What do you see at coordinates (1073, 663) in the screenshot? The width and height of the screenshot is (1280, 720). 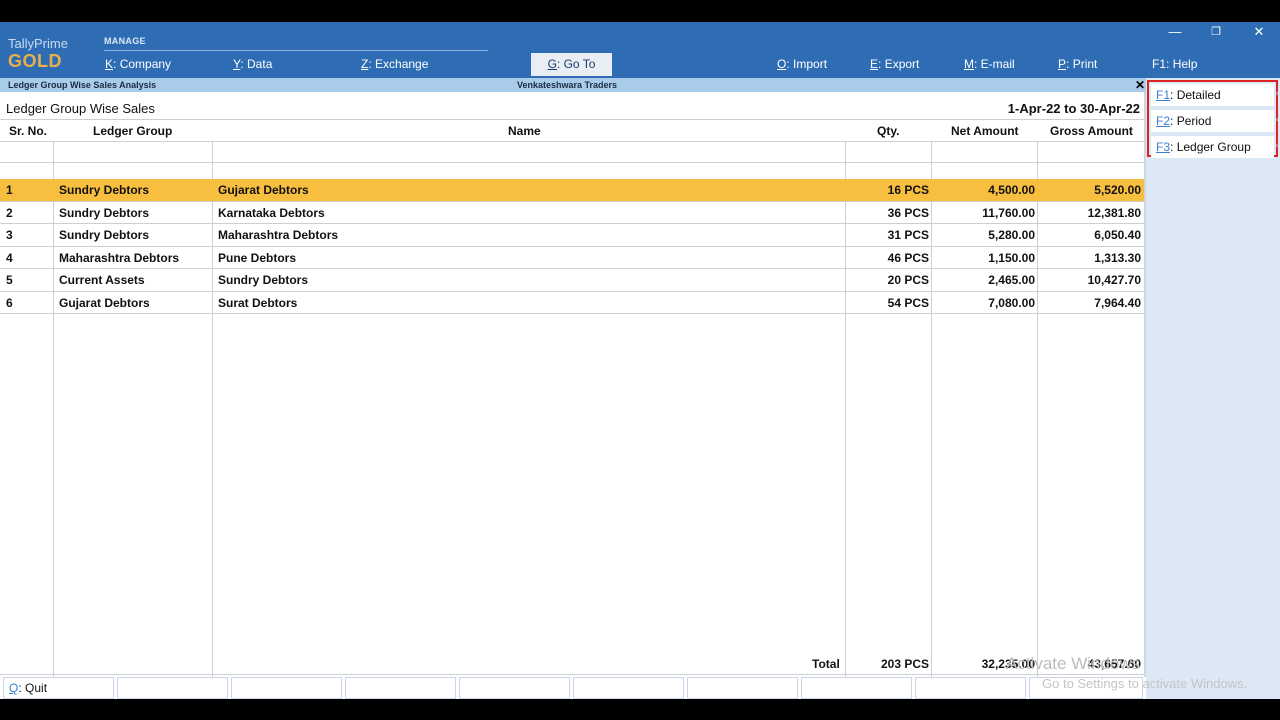 I see `activation-watermark-title: Activate Windows` at bounding box center [1073, 663].